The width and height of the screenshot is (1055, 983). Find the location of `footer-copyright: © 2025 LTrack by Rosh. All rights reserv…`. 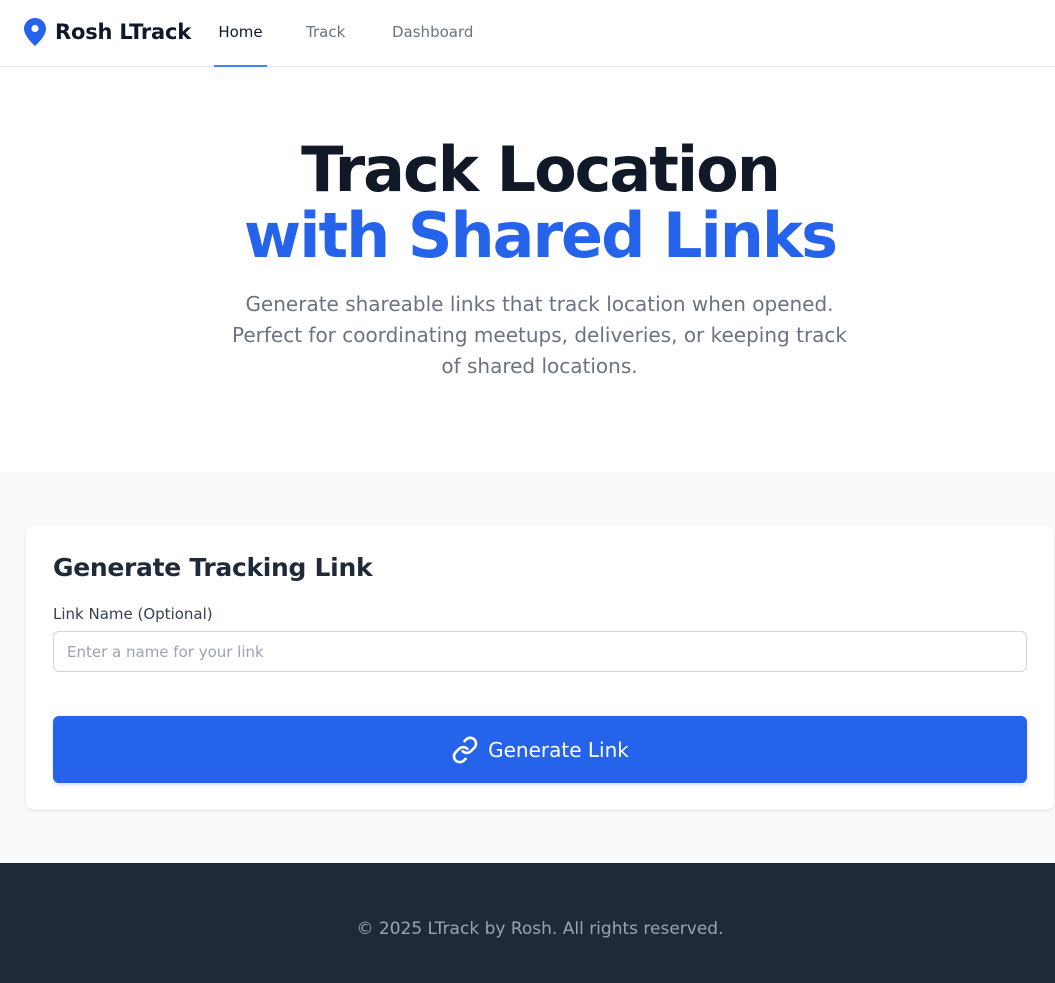

footer-copyright: © 2025 LTrack by Rosh. All rights reserv… is located at coordinates (540, 929).